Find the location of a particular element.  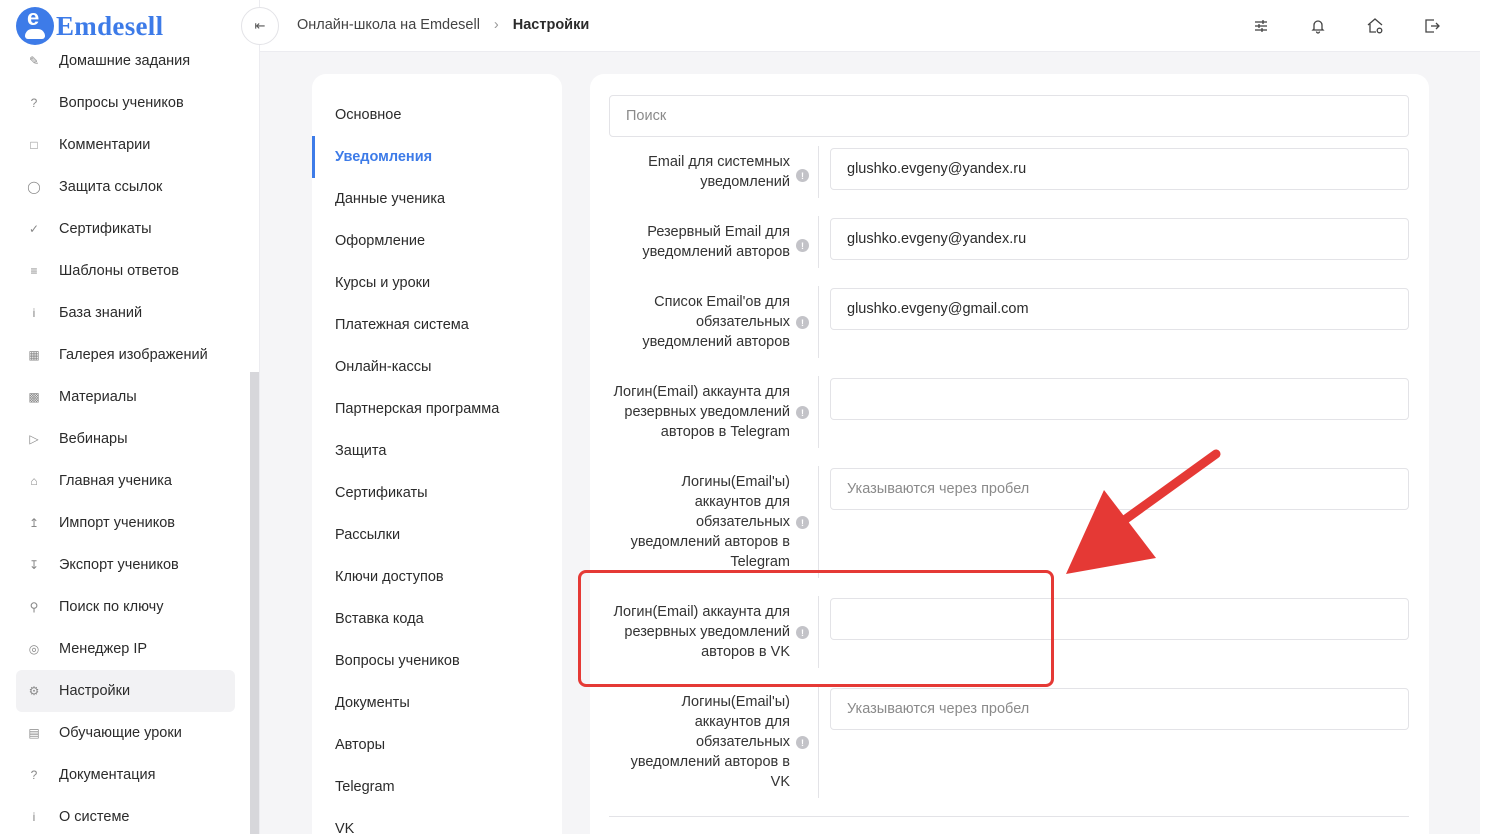

sidebar-item-label: Документация is located at coordinates (107, 775).